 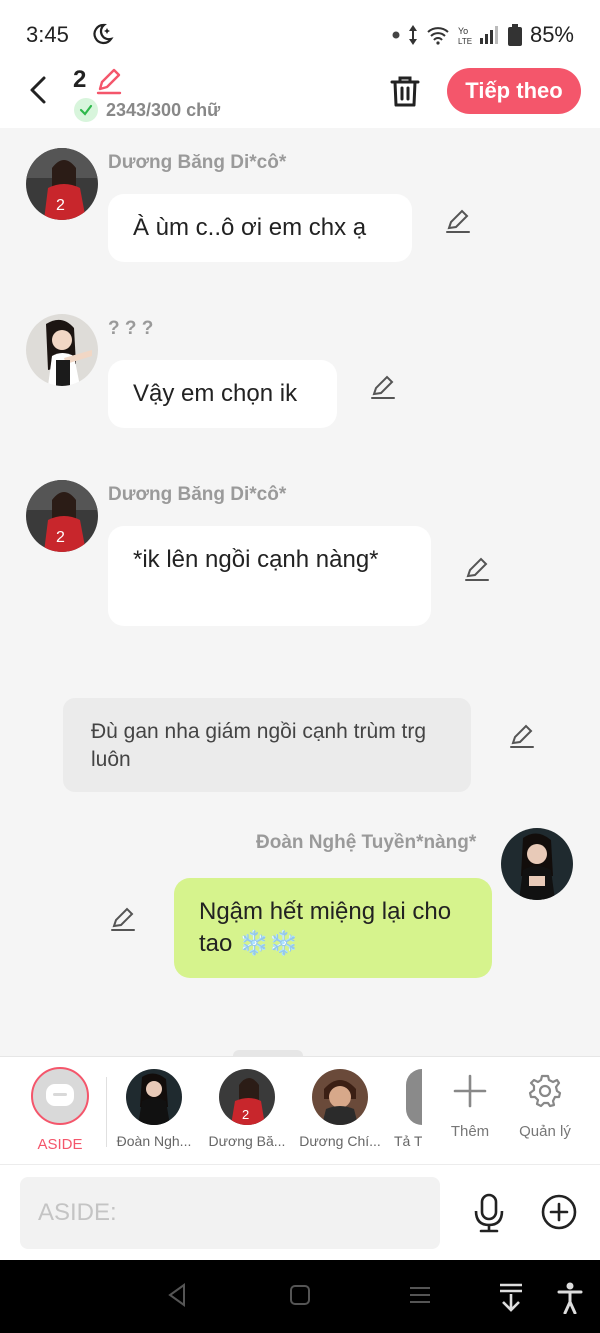 I want to click on manage-label: Quản lý, so click(x=545, y=1131).